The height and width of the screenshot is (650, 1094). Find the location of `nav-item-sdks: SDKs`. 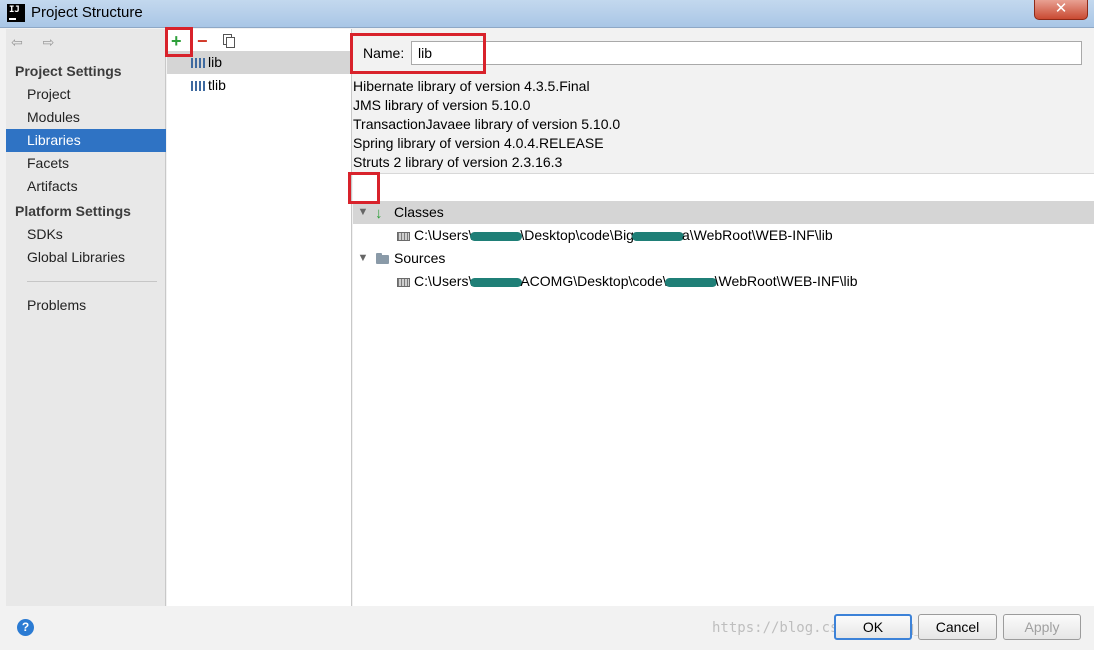

nav-item-sdks: SDKs is located at coordinates (86, 234).